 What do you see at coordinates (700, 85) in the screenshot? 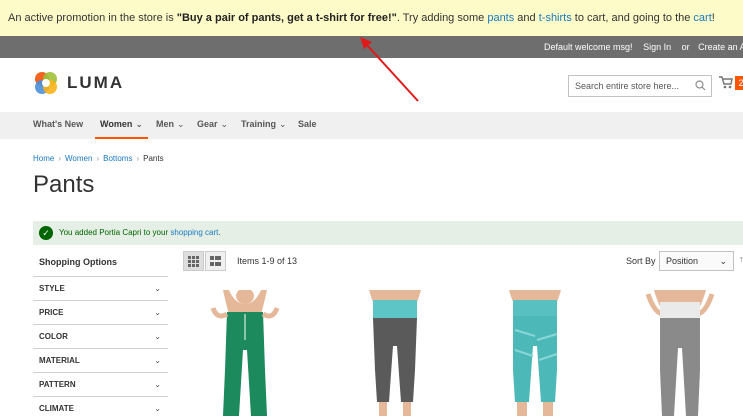
I see `search-icon` at bounding box center [700, 85].